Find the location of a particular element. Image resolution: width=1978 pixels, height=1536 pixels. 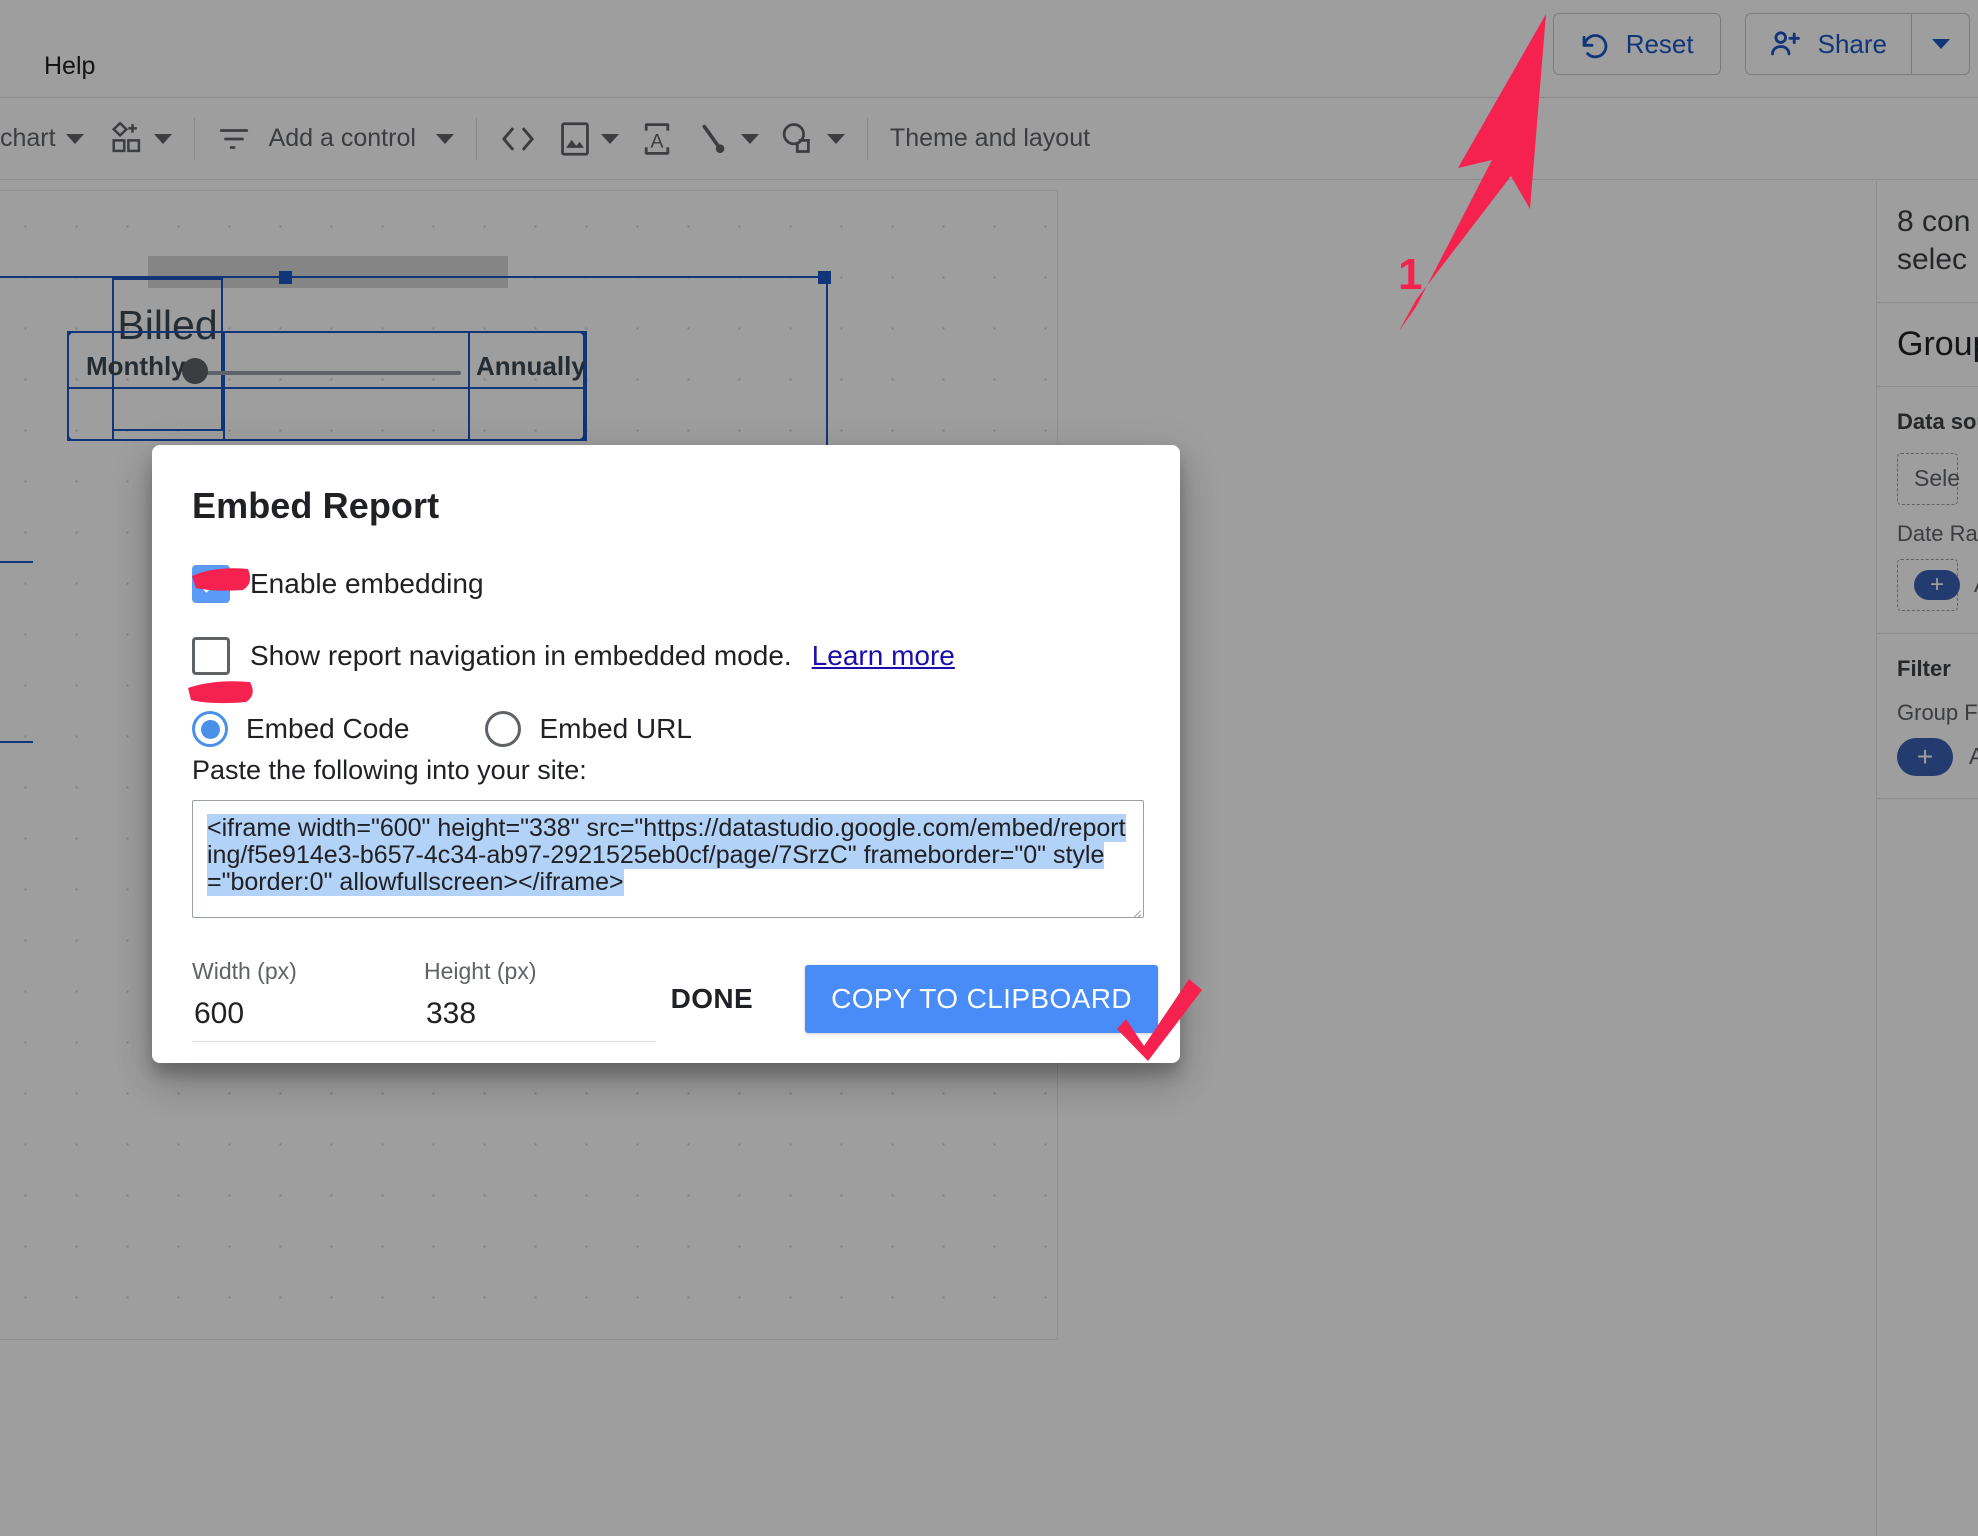

dialog-actions: DONE COPY TO CLIPBOARD is located at coordinates (901, 999).